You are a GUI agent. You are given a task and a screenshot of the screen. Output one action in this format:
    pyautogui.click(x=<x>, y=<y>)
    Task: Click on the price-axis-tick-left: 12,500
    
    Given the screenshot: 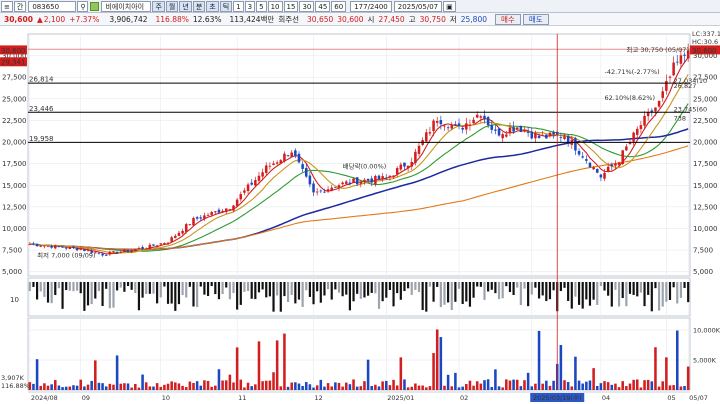 What is the action you would take?
    pyautogui.click(x=14, y=207)
    